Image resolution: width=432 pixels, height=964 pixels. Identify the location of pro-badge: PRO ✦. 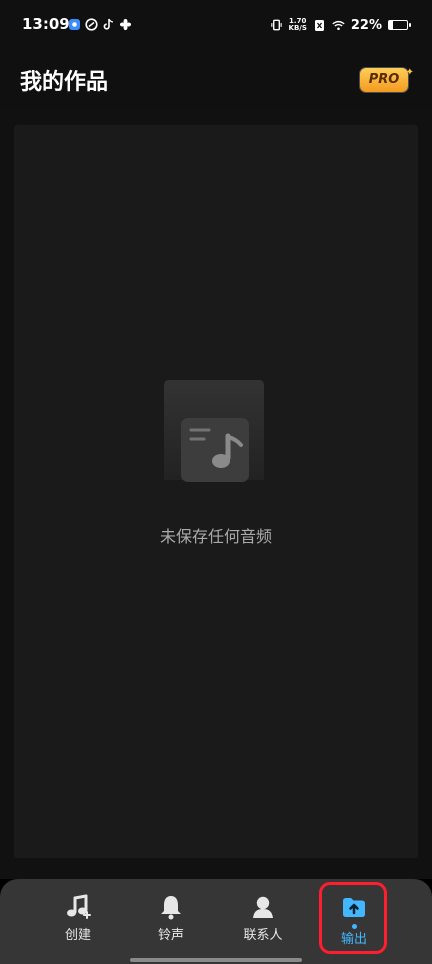
(387, 79).